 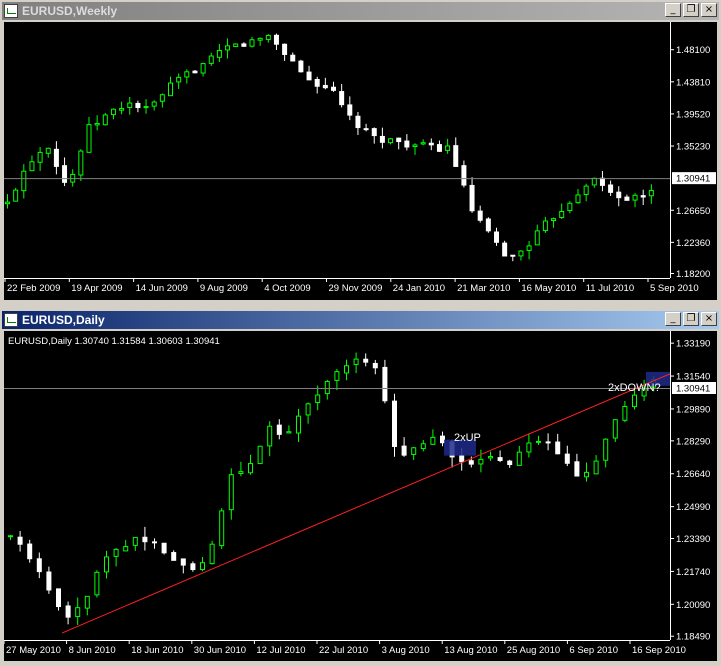 I want to click on annotation-up: 2xUP, so click(x=467, y=438).